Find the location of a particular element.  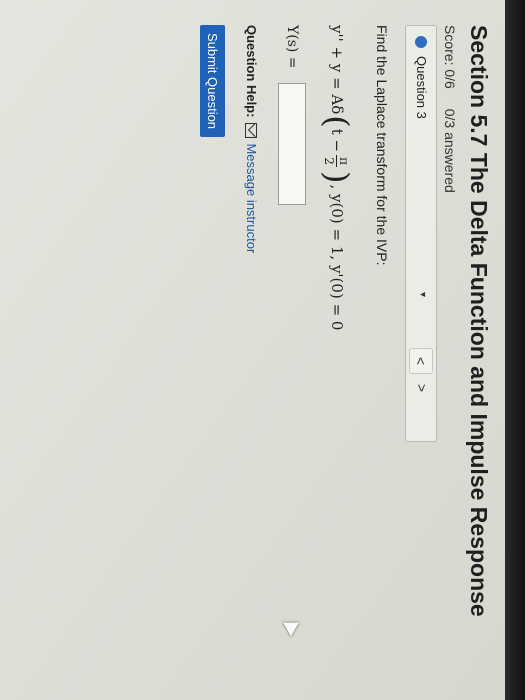

equation-conditions: , y(0) = 1, y'(0) = 0 is located at coordinates (337, 257).